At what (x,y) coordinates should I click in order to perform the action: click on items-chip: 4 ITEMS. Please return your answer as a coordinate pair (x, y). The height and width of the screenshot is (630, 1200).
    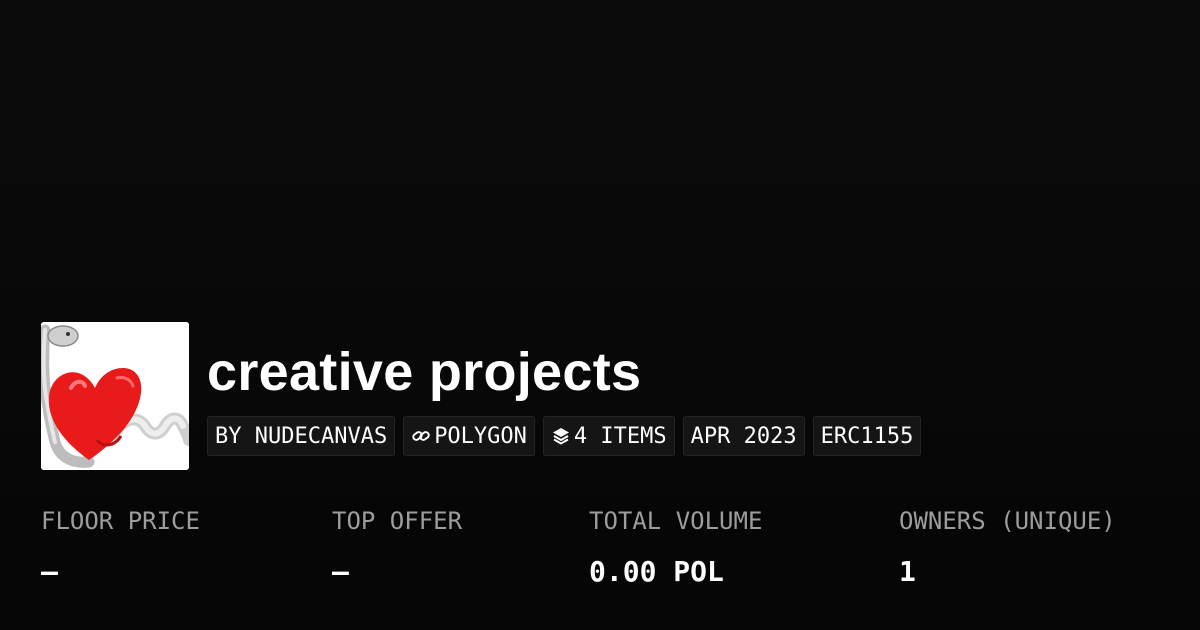
    Looking at the image, I should click on (608, 436).